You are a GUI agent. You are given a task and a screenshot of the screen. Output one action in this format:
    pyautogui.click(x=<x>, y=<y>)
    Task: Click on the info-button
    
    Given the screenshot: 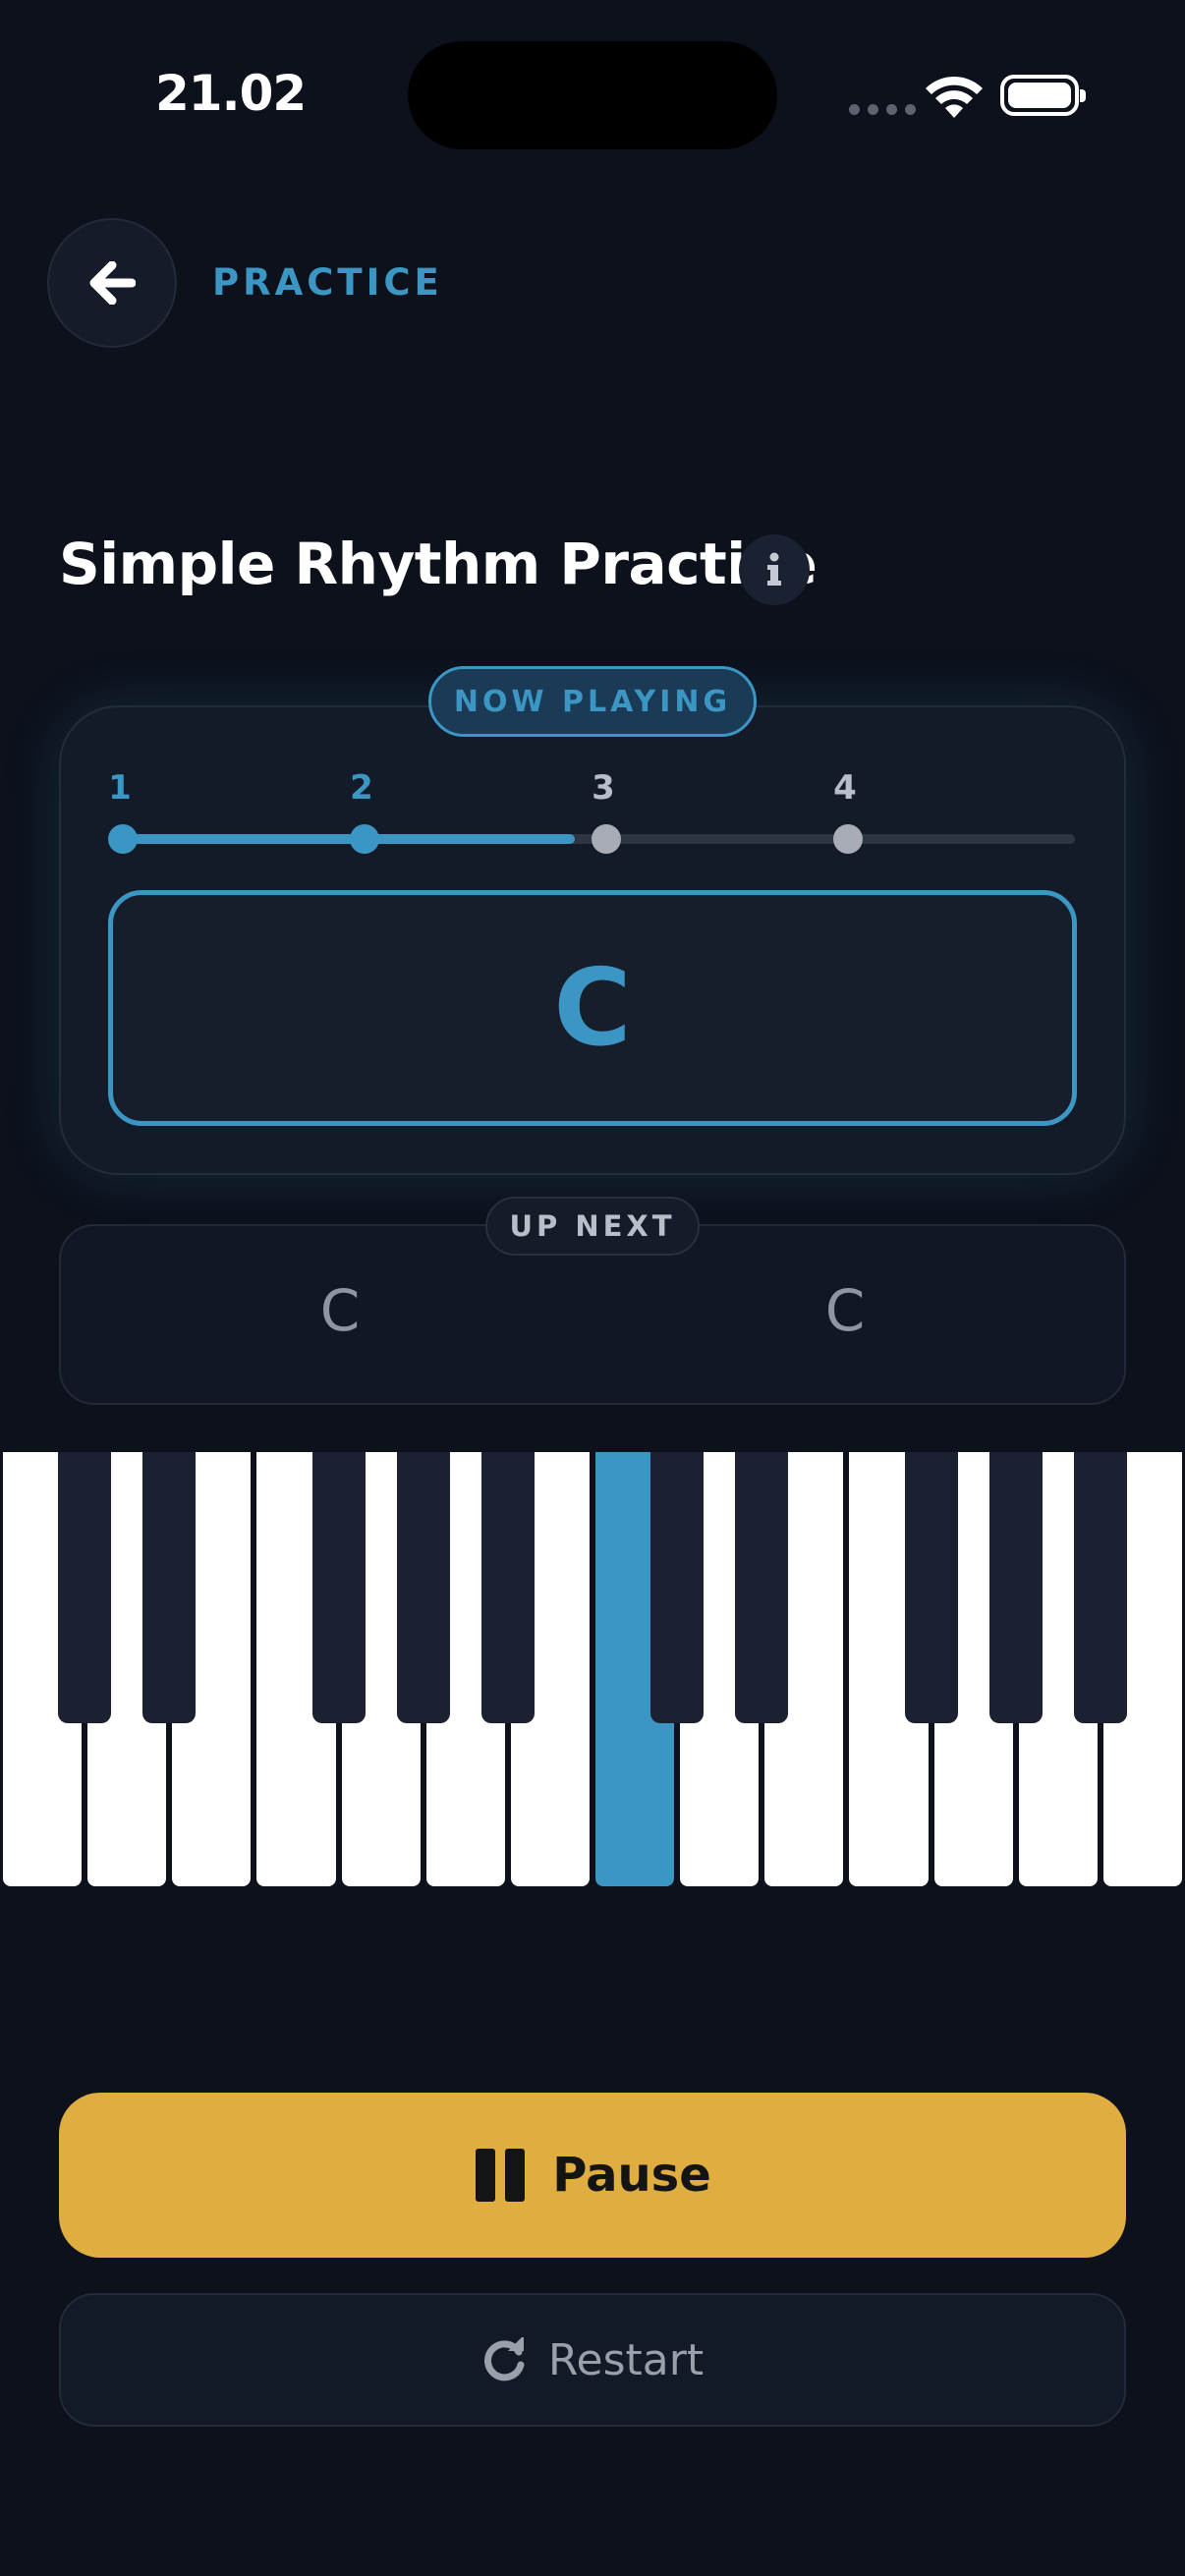 What is the action you would take?
    pyautogui.click(x=775, y=569)
    